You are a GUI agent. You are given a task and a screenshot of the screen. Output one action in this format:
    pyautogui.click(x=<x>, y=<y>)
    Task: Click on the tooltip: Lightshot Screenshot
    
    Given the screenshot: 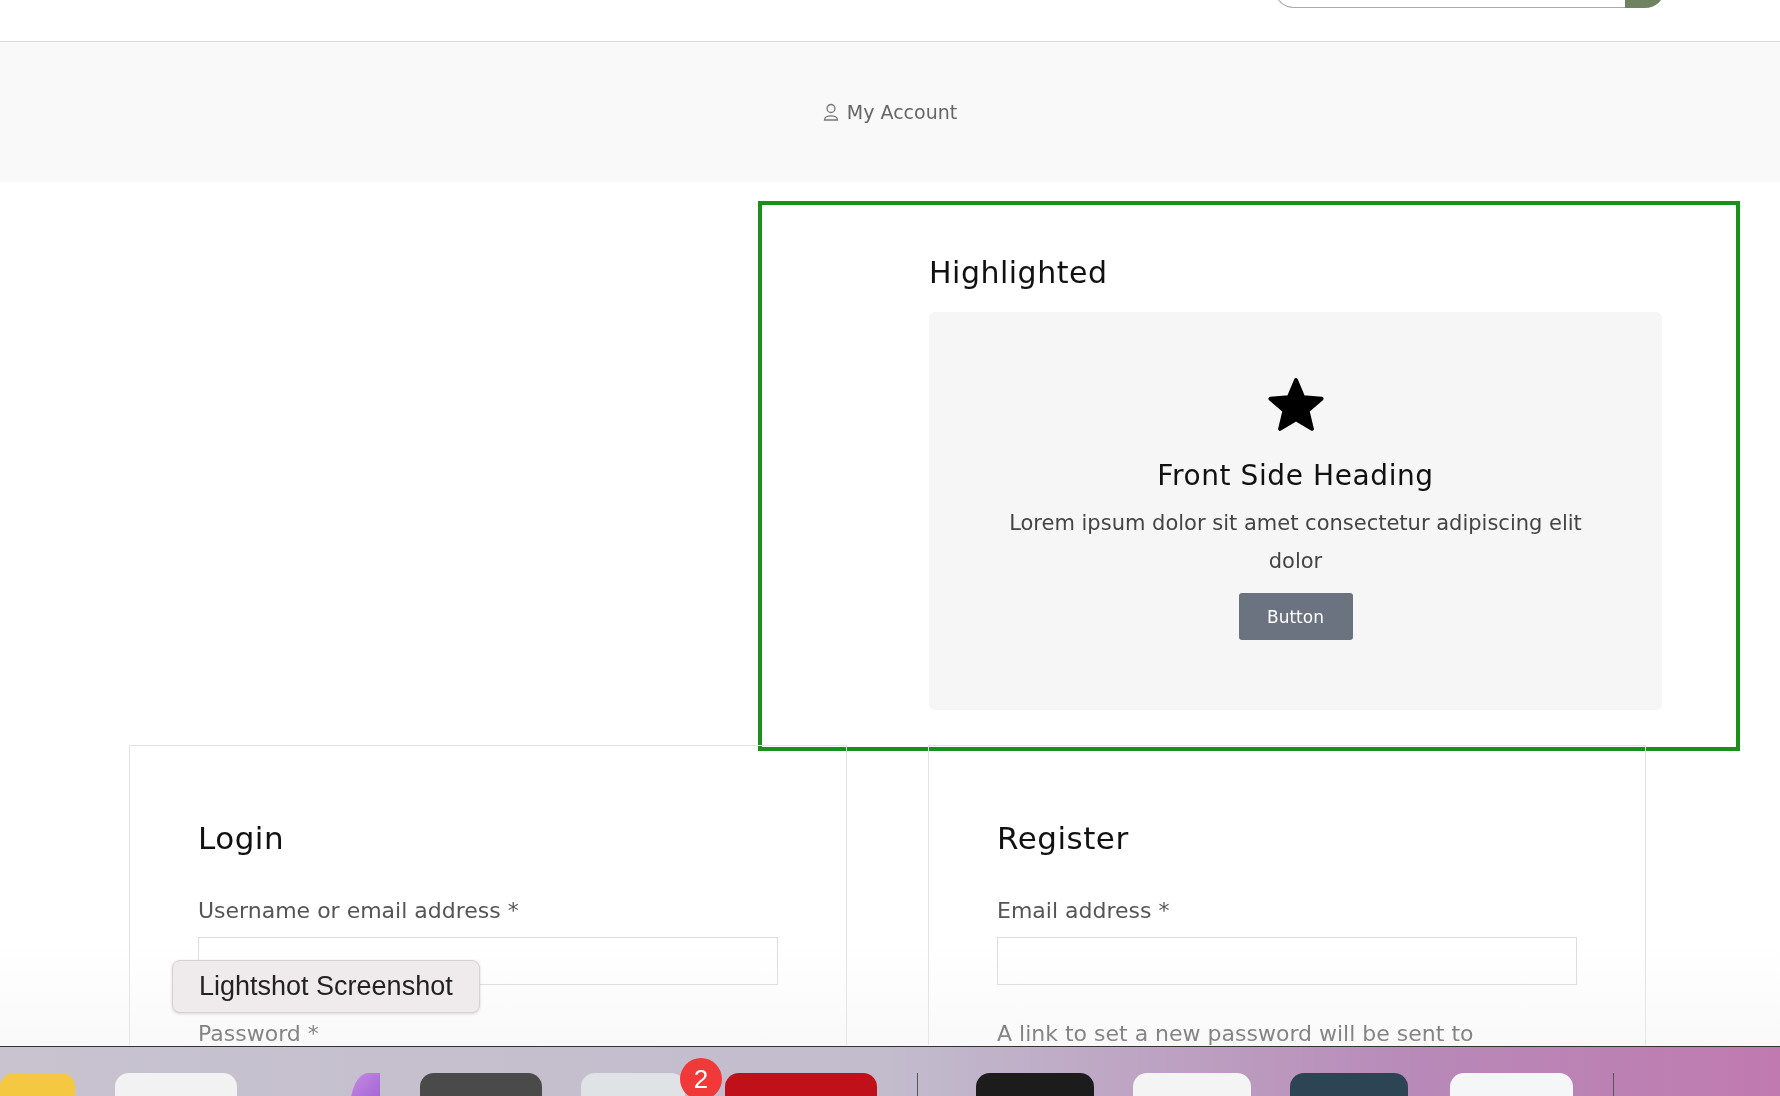 What is the action you would take?
    pyautogui.click(x=326, y=986)
    